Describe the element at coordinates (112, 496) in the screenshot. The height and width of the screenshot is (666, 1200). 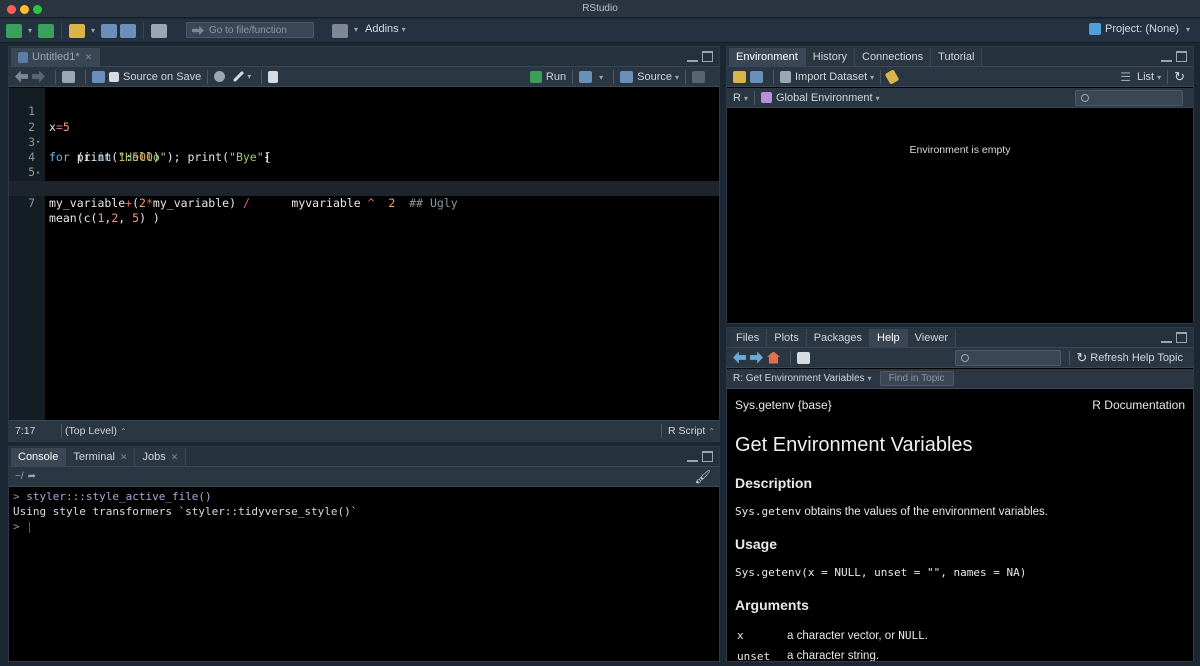
I see `console-line: > styler:::style_active_file()` at that location.